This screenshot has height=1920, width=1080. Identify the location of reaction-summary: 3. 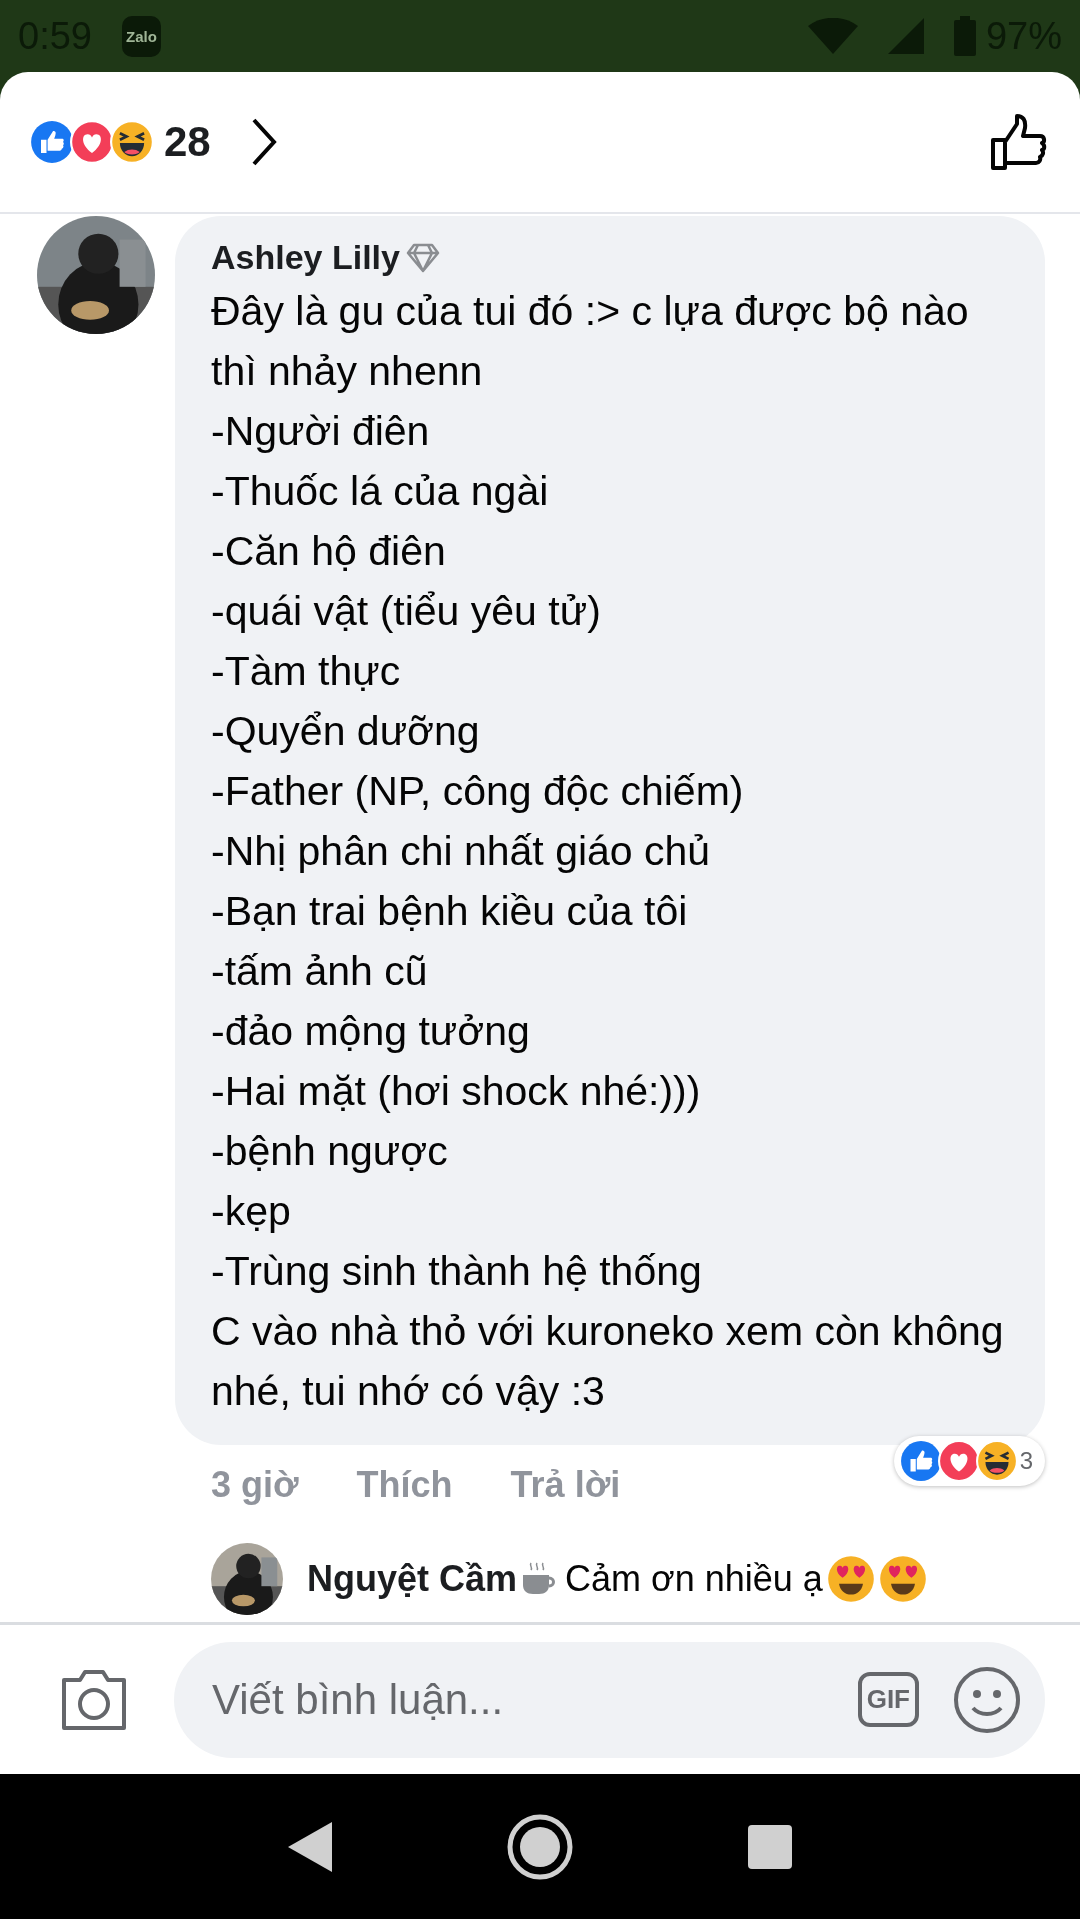
(969, 1461).